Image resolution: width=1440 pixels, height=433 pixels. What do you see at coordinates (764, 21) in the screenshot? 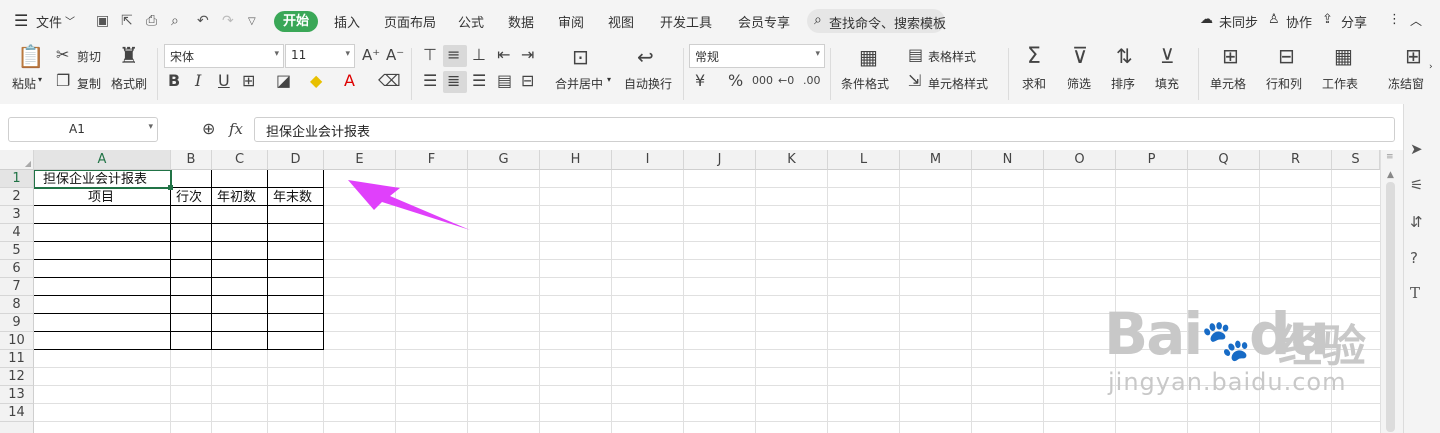
I see `tab-member: 会员专享` at bounding box center [764, 21].